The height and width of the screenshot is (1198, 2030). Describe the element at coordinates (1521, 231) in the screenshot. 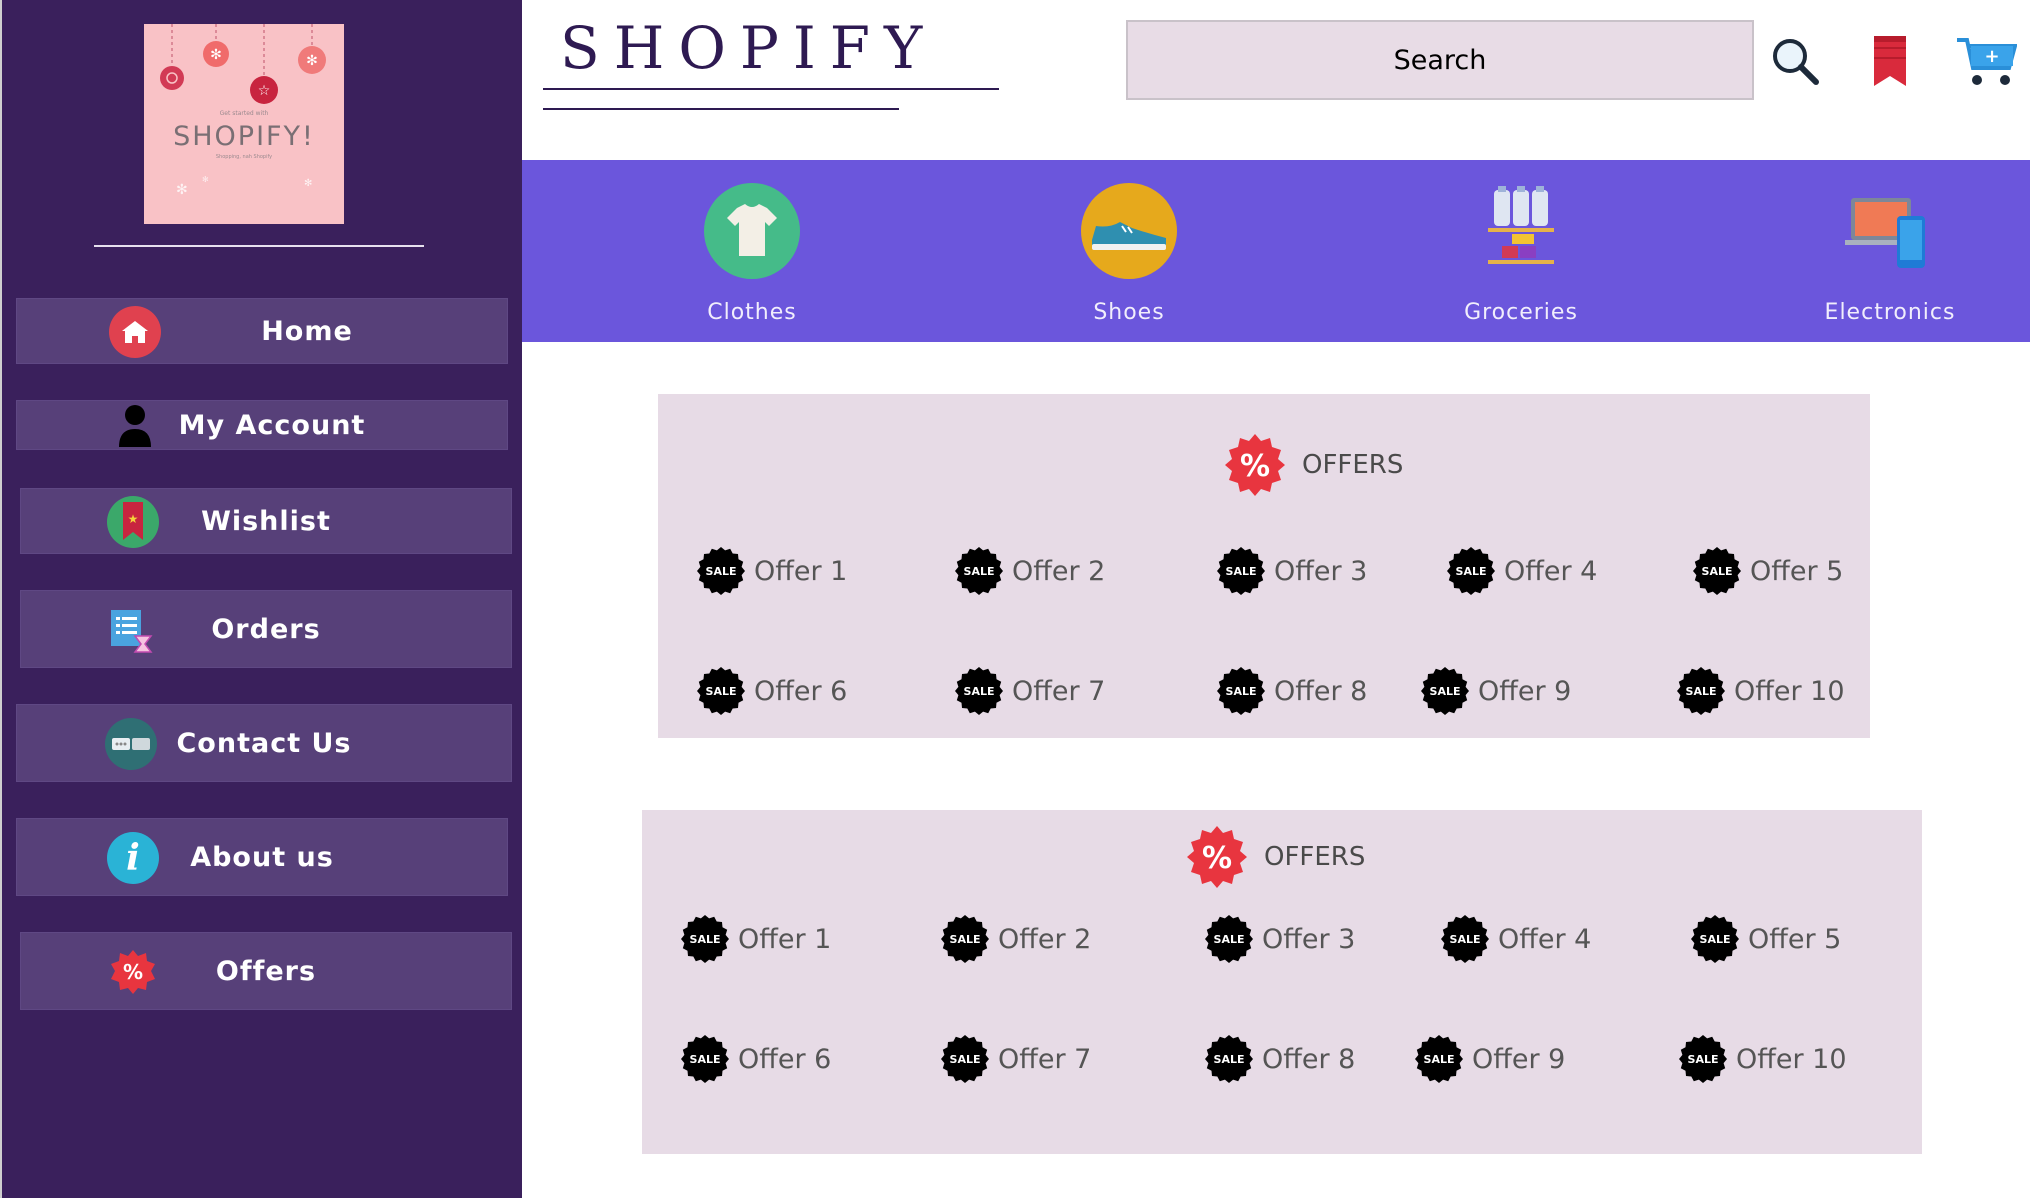

I see `grocery-shelf-icon` at that location.